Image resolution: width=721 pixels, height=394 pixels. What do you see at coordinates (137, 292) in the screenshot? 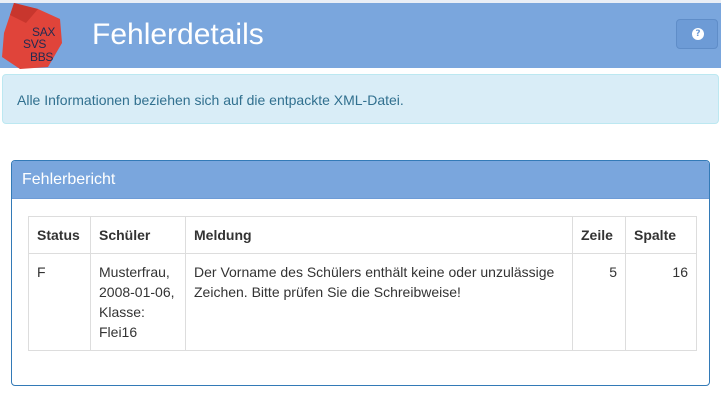
I see `cell-schueler-birthdate: 2008-01-06,` at bounding box center [137, 292].